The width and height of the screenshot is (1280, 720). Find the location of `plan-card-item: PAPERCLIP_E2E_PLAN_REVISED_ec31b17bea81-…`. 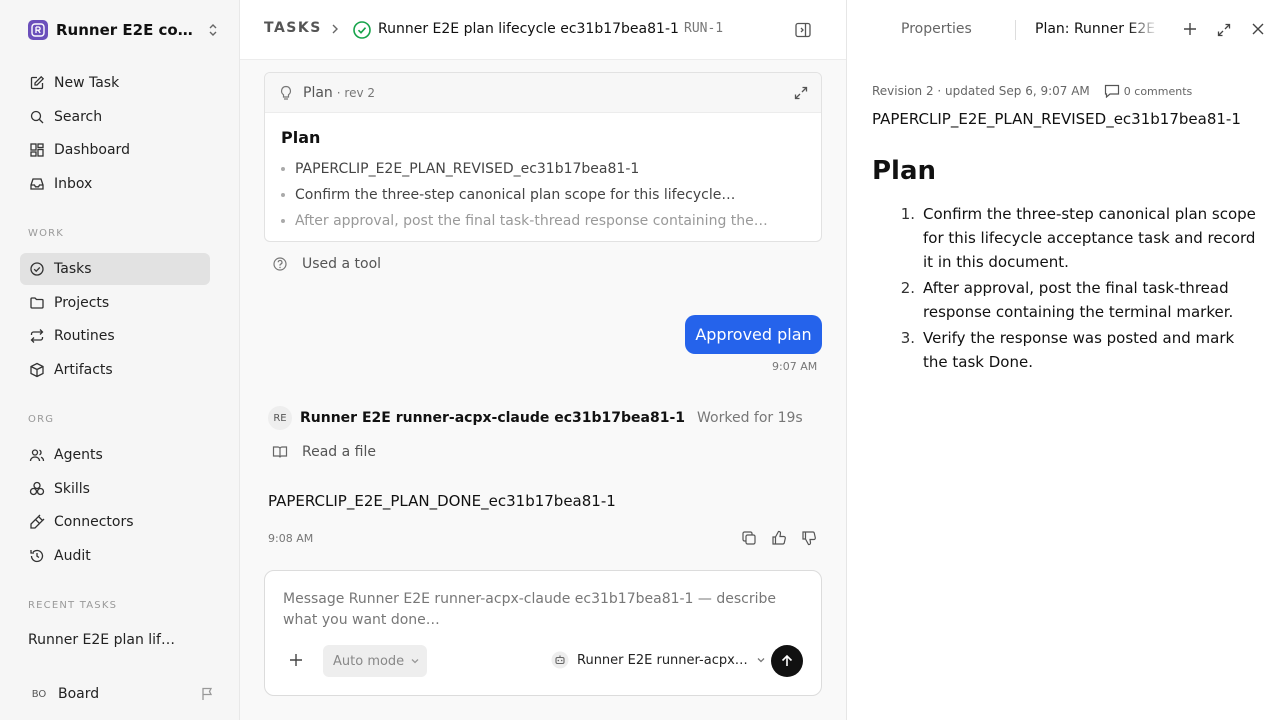

plan-card-item: PAPERCLIP_E2E_PLAN_REVISED_ec31b17bea81-… is located at coordinates (460, 169).